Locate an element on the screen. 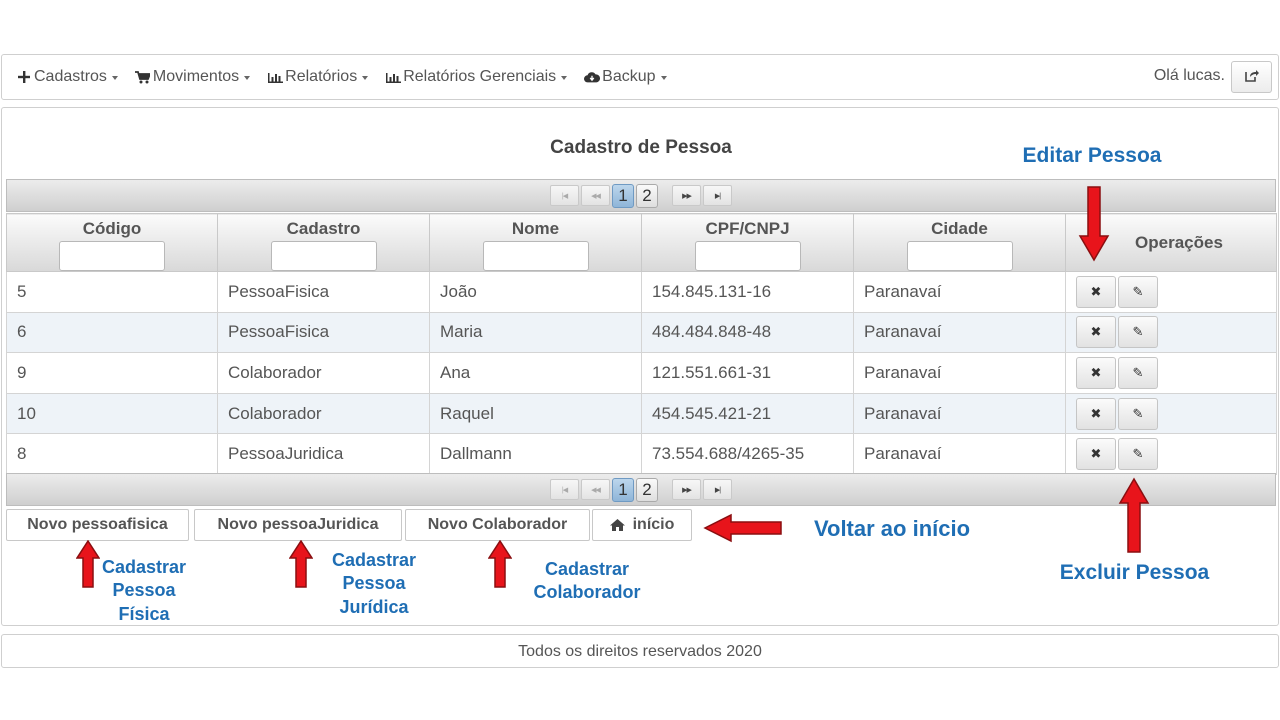  menu-cadastros: Cadastros is located at coordinates (67, 77).